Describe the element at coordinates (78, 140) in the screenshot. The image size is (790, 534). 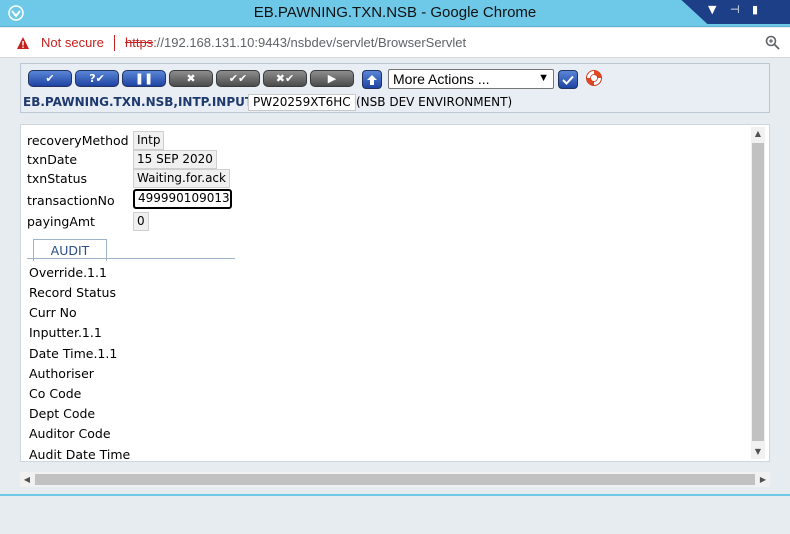
I see `field-label: recoveryMethod` at that location.